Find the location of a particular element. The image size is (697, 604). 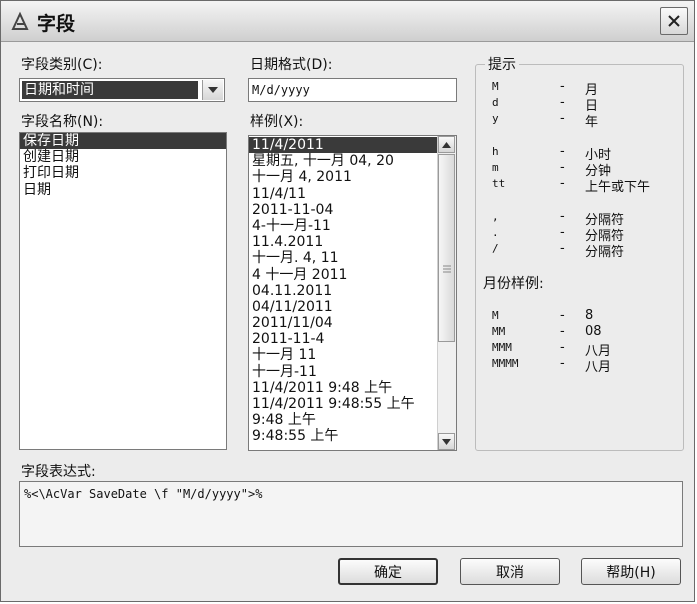

close-button is located at coordinates (674, 21).